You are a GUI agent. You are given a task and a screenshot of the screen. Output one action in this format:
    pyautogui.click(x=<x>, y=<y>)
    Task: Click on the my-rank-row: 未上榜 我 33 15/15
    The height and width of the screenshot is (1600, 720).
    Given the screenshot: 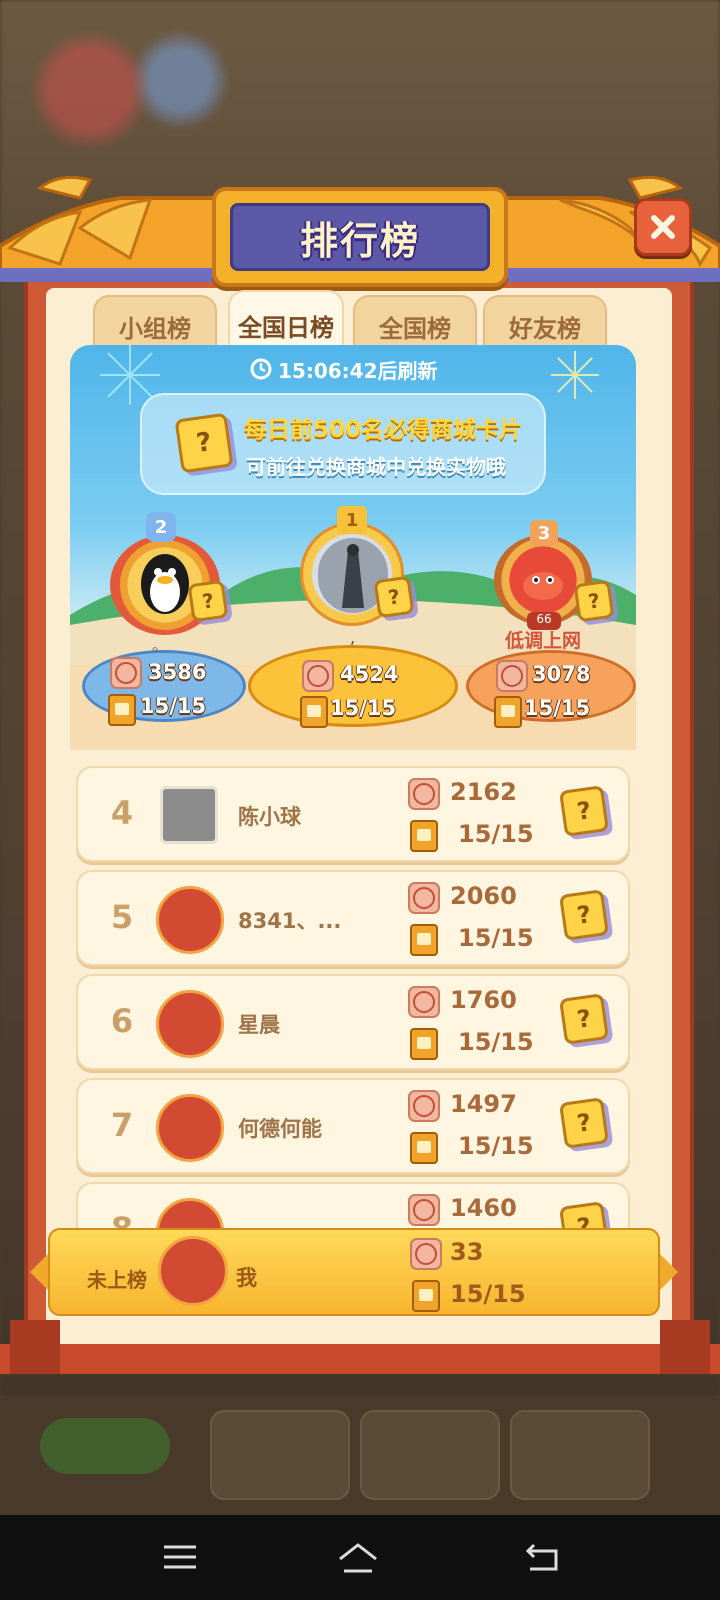 What is the action you would take?
    pyautogui.click(x=354, y=1272)
    